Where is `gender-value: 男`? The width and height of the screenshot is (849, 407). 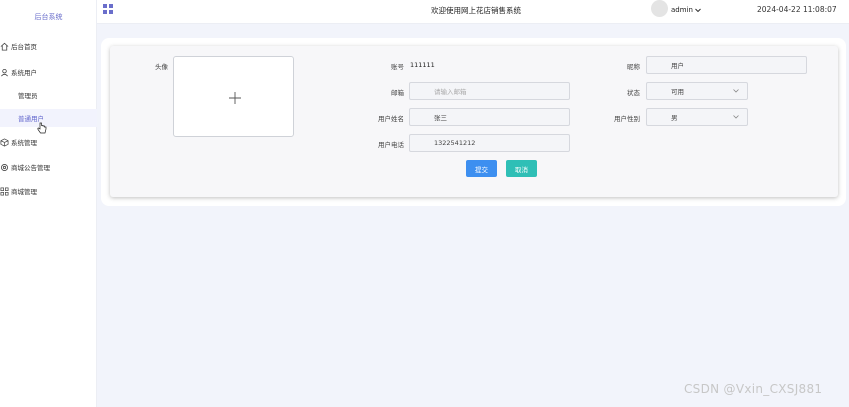
gender-value: 男 is located at coordinates (674, 118).